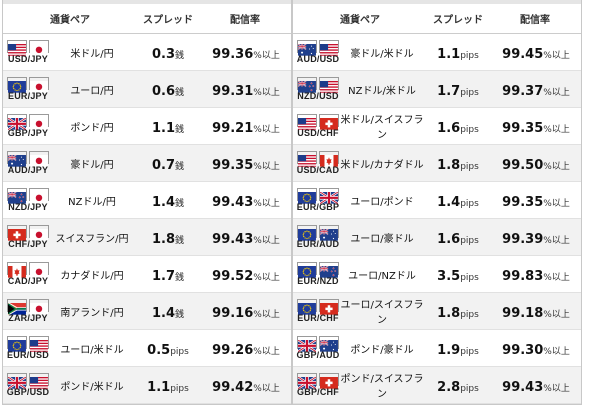 The image size is (600, 415). What do you see at coordinates (92, 165) in the screenshot?
I see `pair-name: 豪ドル/円` at bounding box center [92, 165].